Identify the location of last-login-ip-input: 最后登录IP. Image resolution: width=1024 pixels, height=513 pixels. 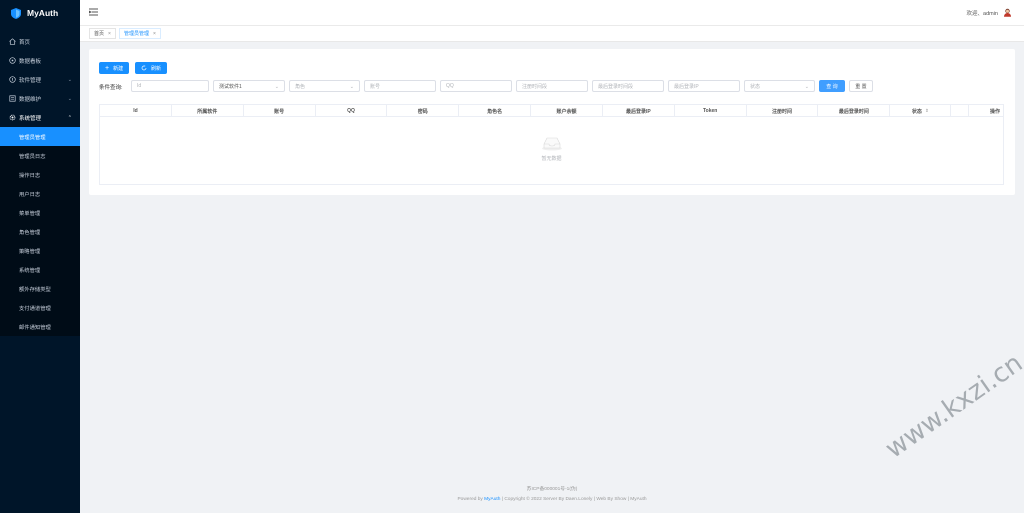
(704, 86).